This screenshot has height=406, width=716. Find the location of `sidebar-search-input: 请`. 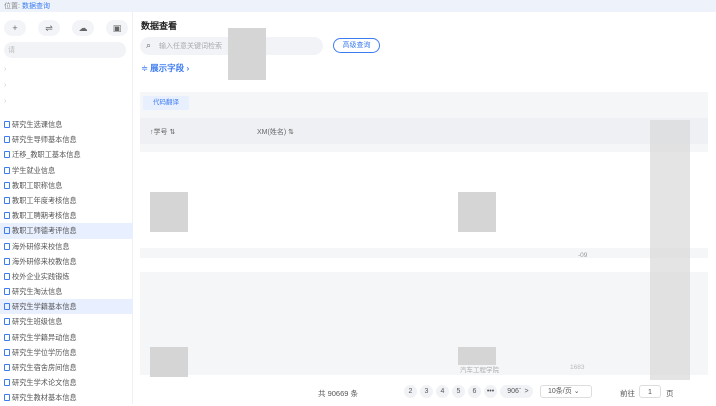

sidebar-search-input: 请 is located at coordinates (65, 50).